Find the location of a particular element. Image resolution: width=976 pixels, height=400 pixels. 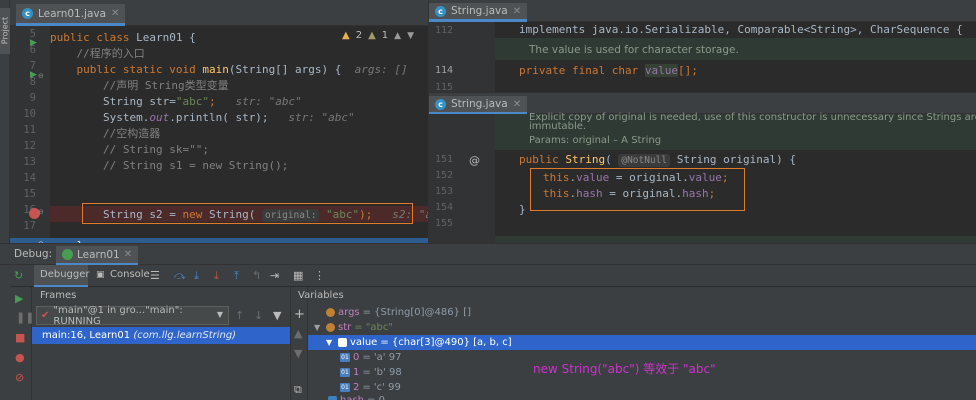

line-number: 15 is located at coordinates (29, 194).